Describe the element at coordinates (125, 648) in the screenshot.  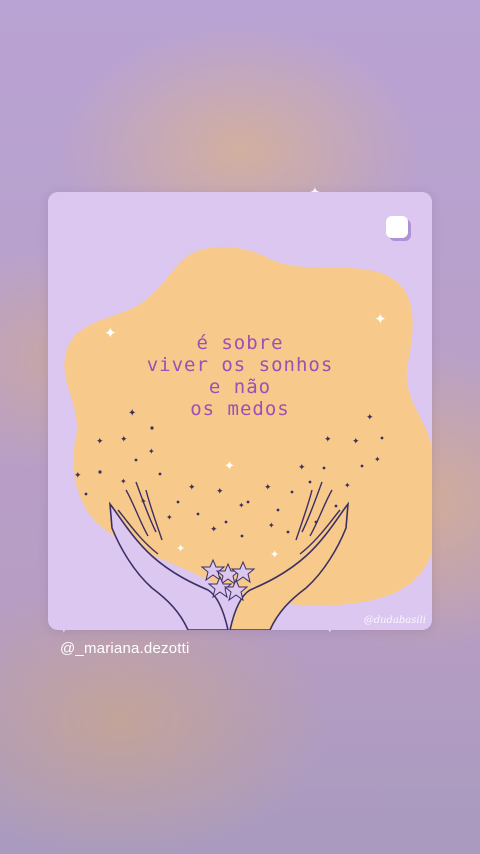
I see `username-mention: @_mariana.dezotti` at that location.